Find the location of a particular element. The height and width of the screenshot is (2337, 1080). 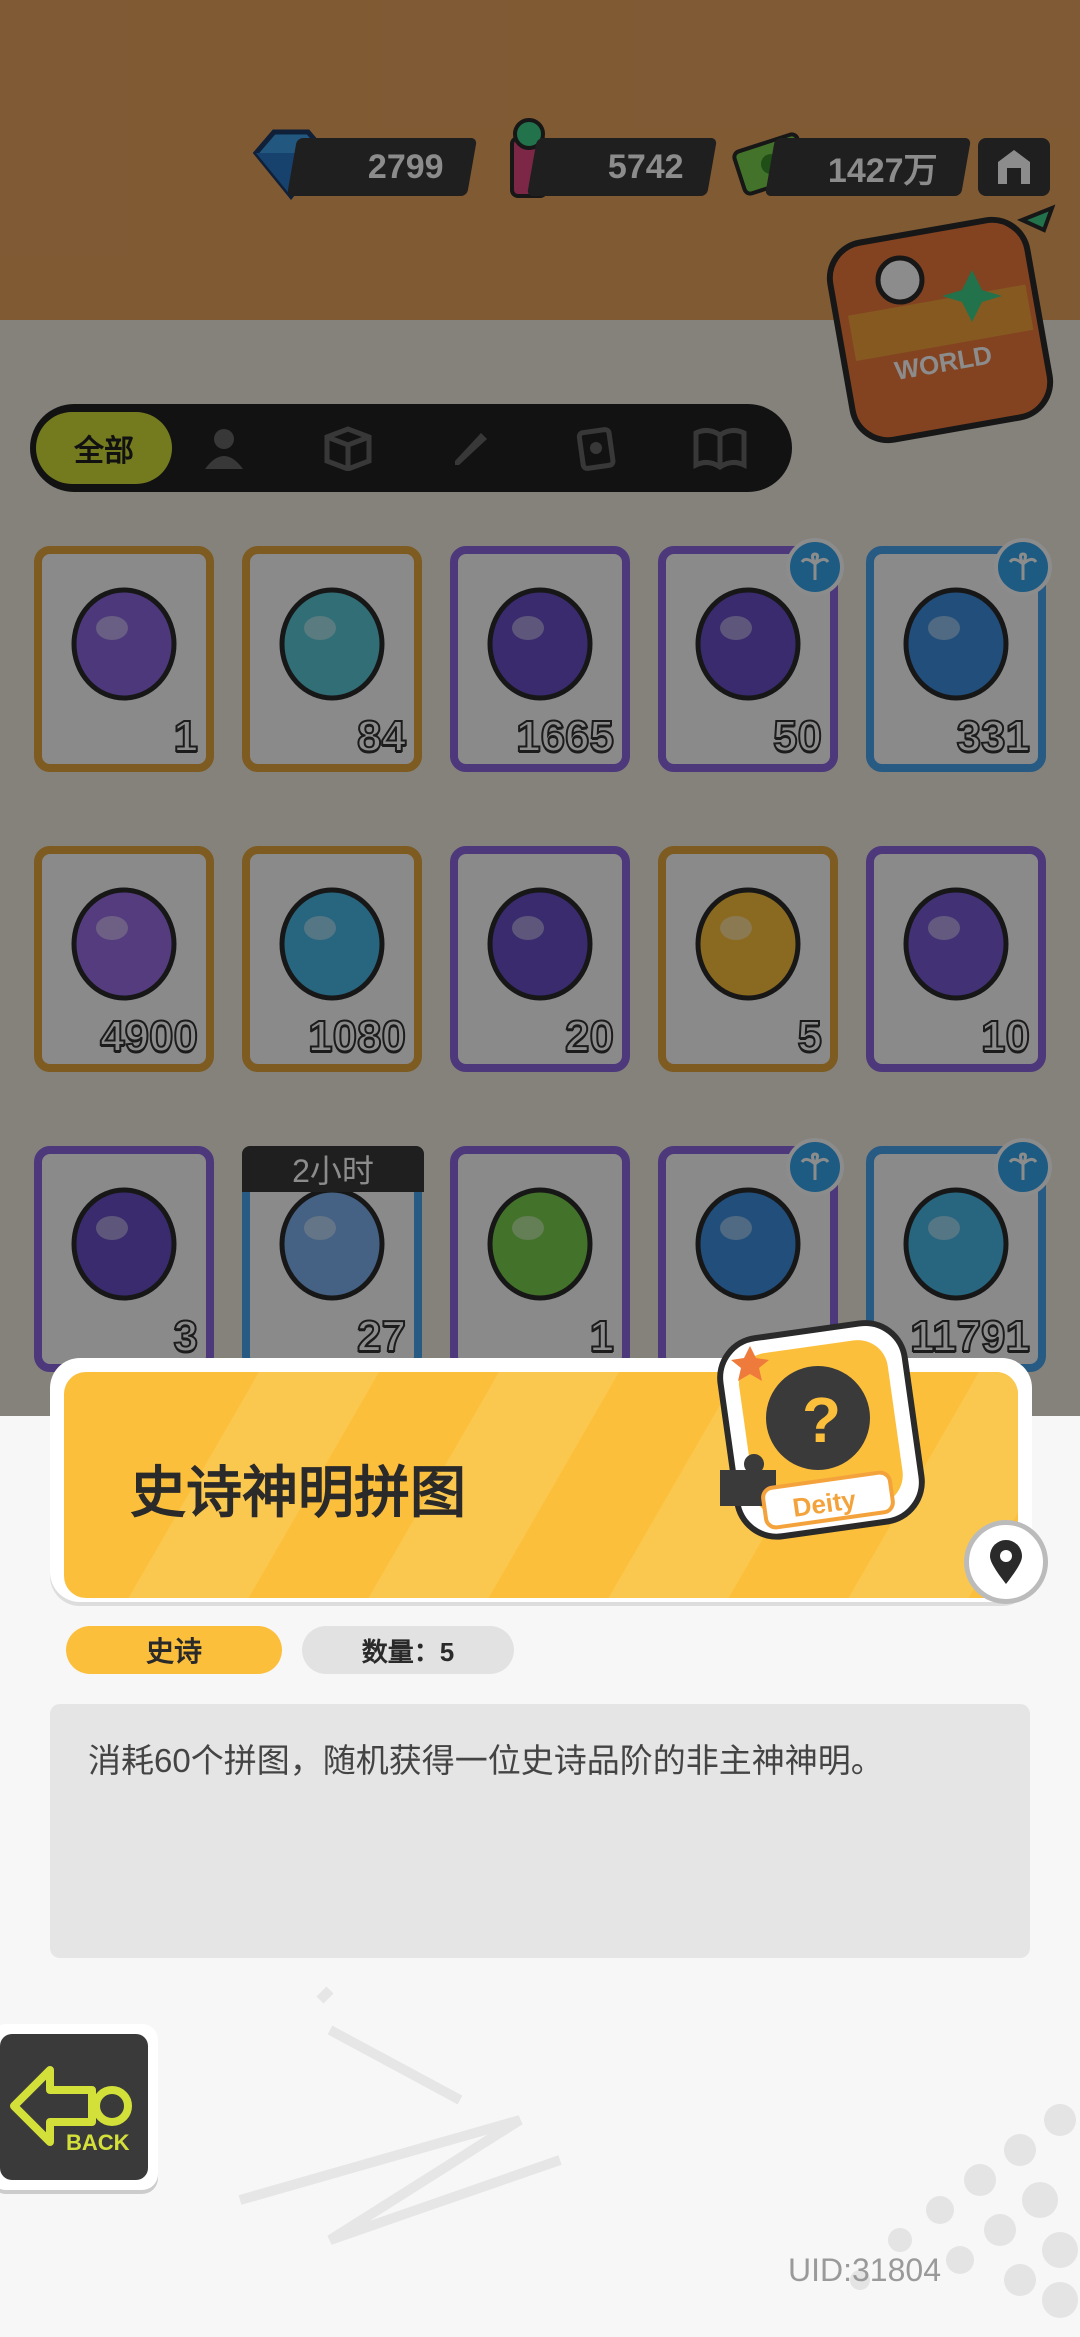

back-button-inner: BACK is located at coordinates (74, 2107).